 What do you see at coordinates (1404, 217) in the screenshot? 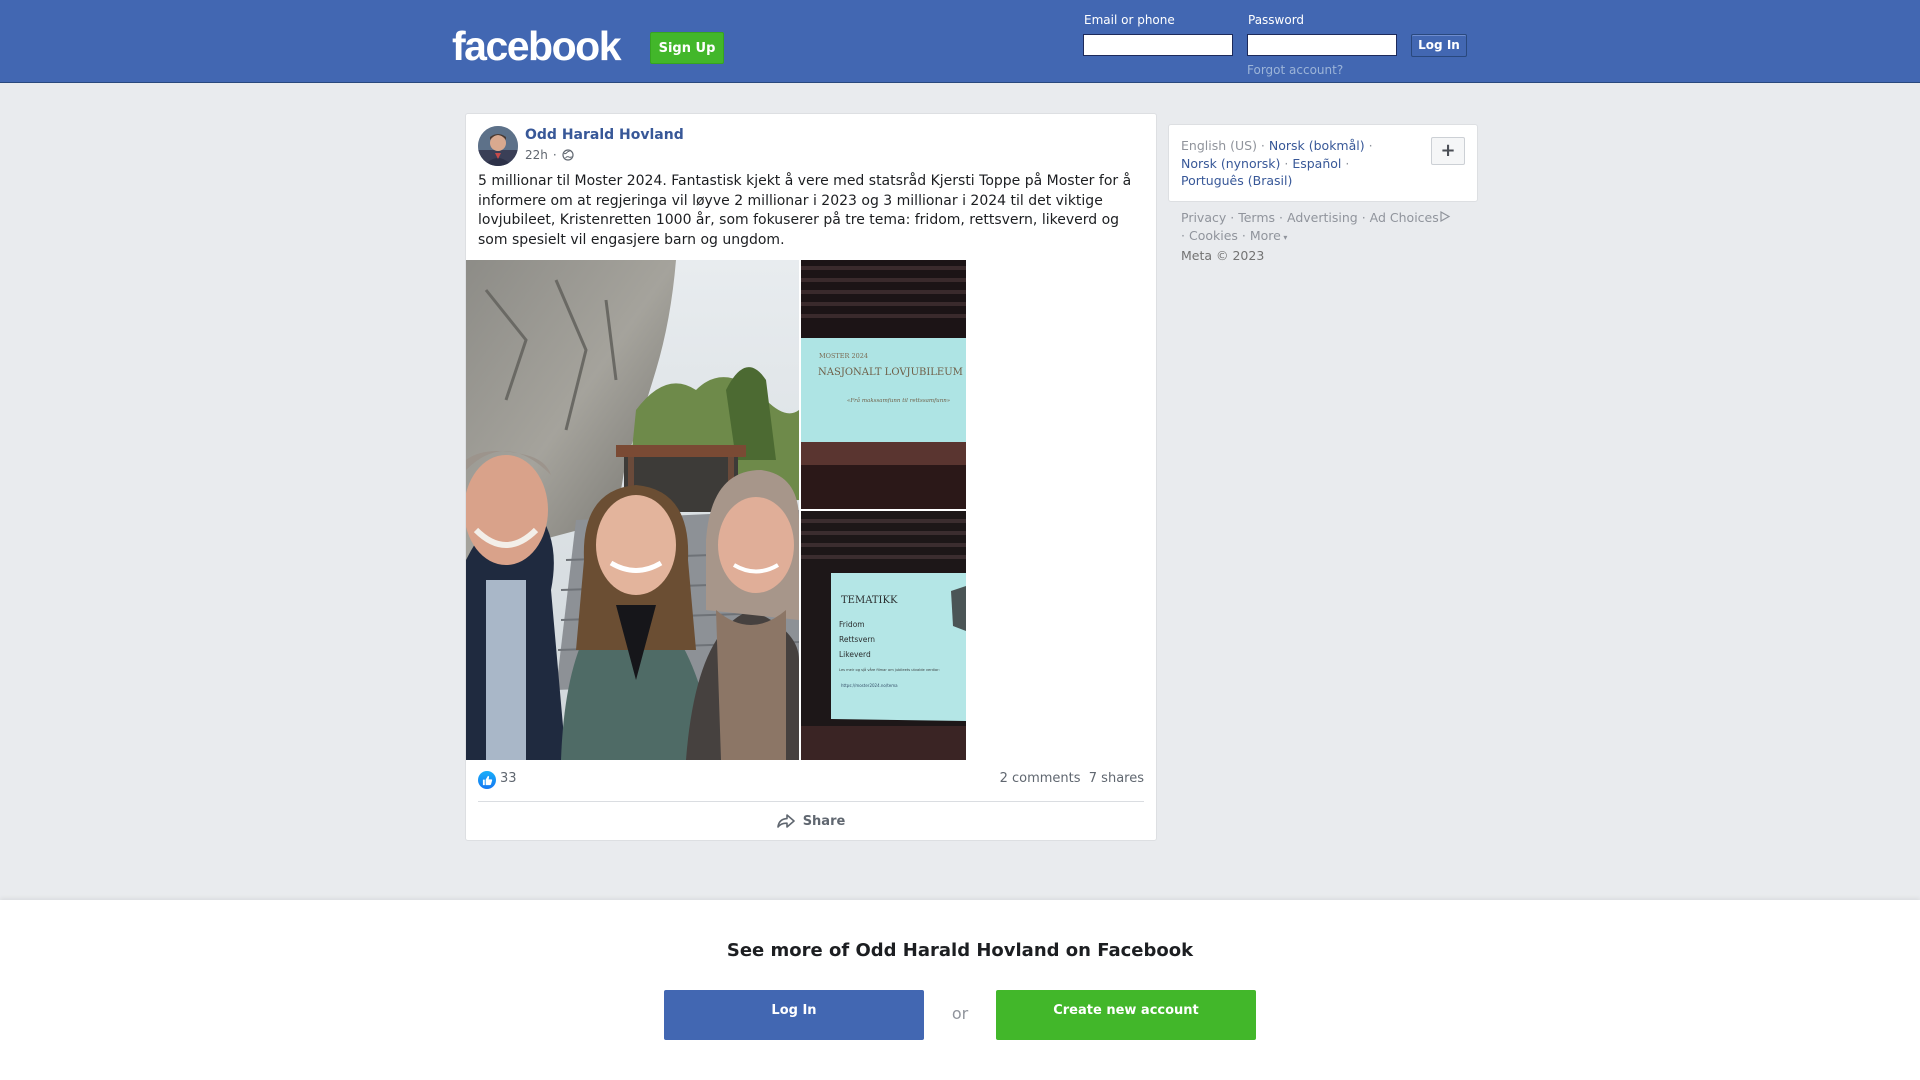
I see `footer-ad-choices: Ad Choices` at bounding box center [1404, 217].